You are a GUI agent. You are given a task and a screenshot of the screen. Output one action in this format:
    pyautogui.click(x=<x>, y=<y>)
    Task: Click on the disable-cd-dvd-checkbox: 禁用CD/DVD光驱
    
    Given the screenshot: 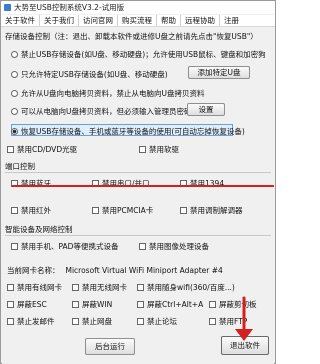 What is the action you would take?
    pyautogui.click(x=42, y=149)
    